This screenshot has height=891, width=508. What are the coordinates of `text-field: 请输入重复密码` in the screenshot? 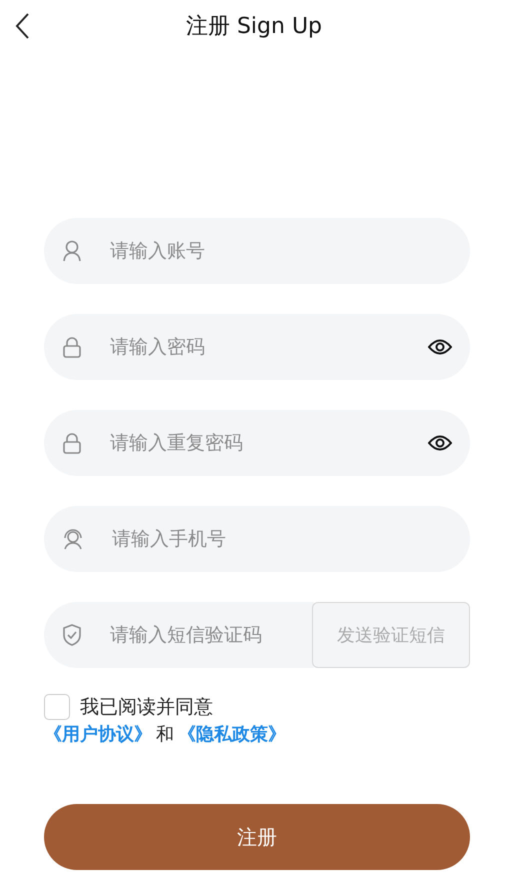 It's located at (257, 443).